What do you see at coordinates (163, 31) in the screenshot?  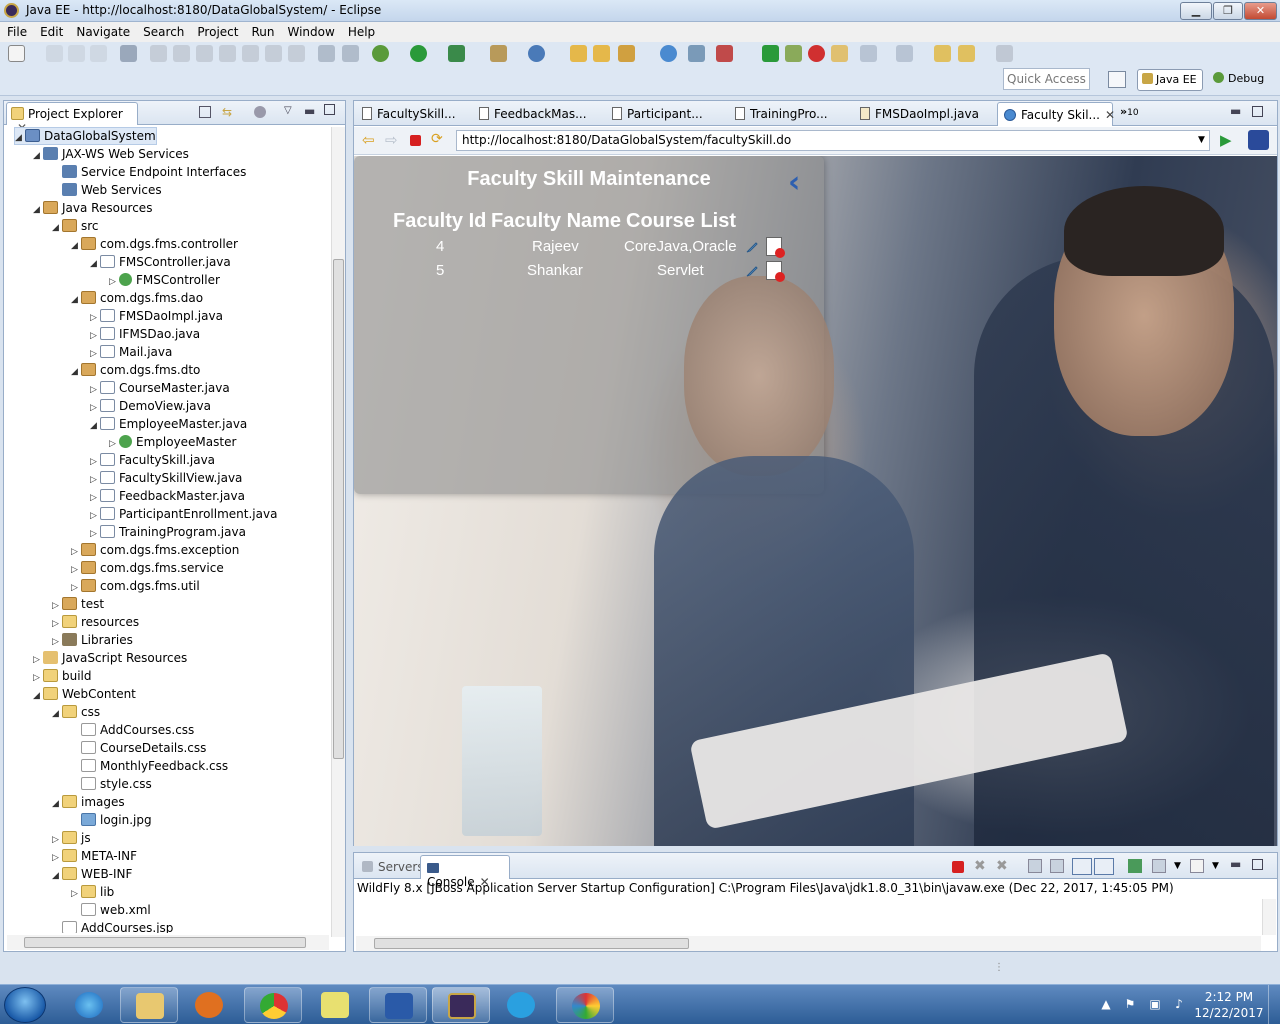 I see `menu-search: Search` at bounding box center [163, 31].